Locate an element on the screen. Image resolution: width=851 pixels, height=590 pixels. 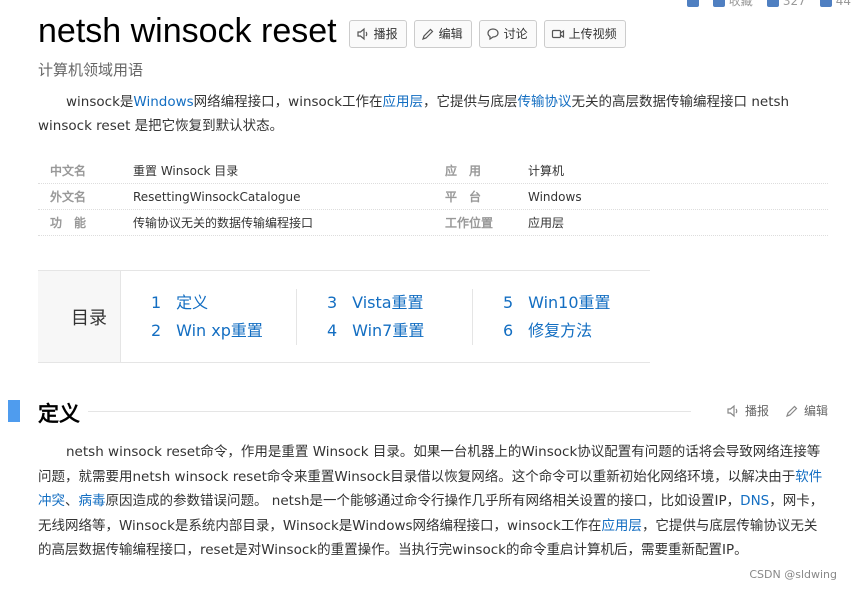
section-play-button: 播报 is located at coordinates (747, 410).